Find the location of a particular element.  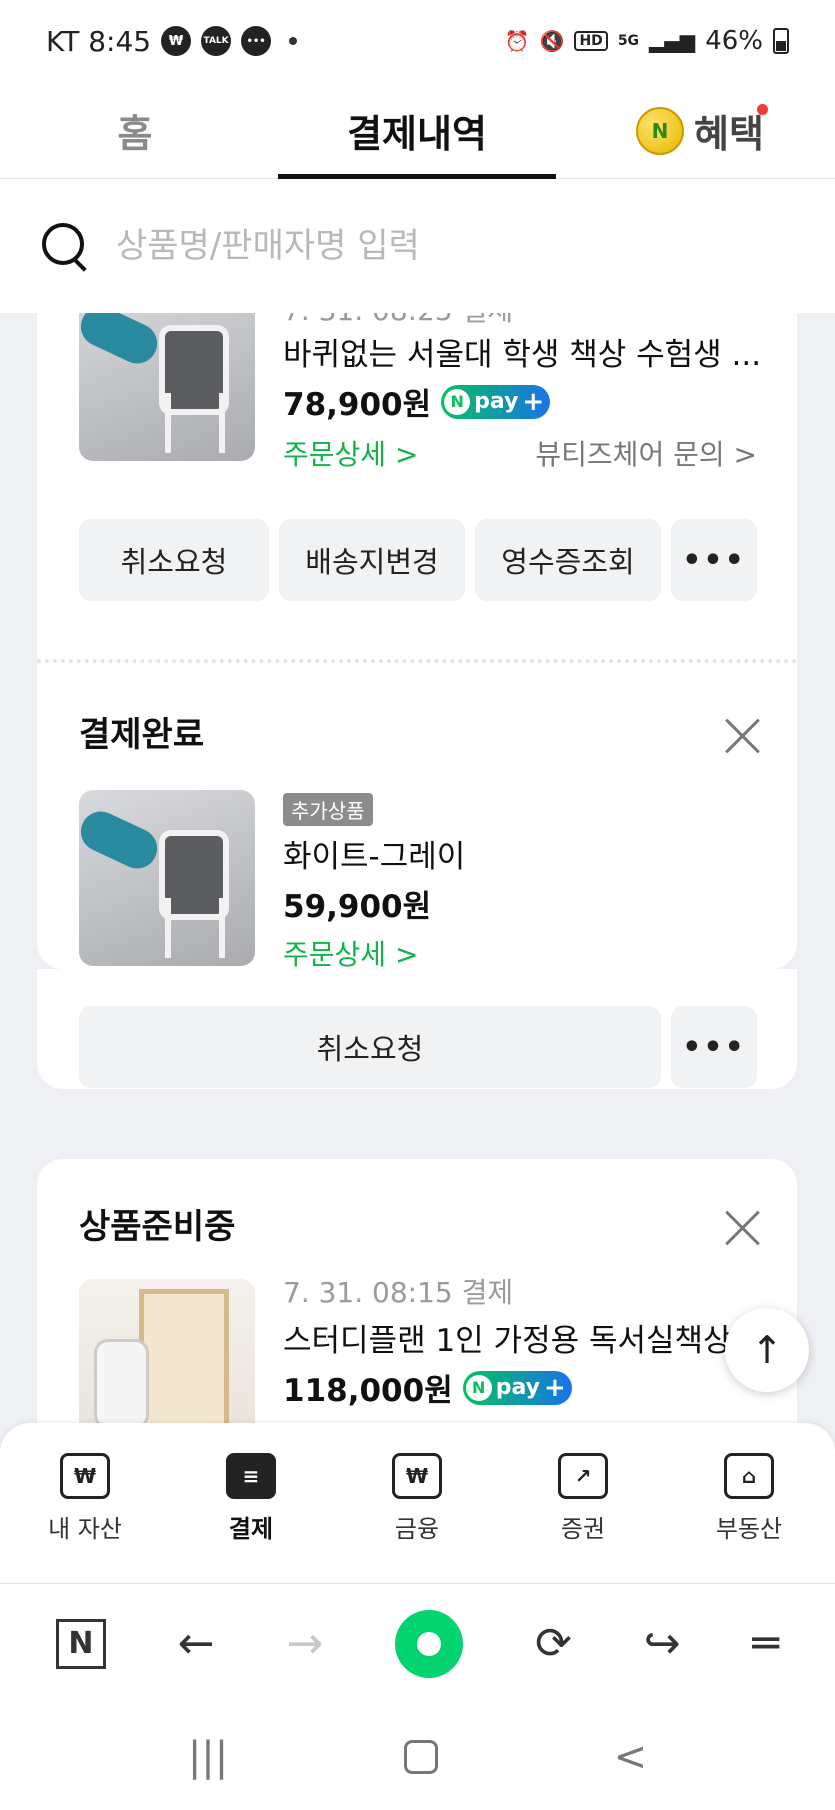

product-price: 59,900원 is located at coordinates (357, 907).